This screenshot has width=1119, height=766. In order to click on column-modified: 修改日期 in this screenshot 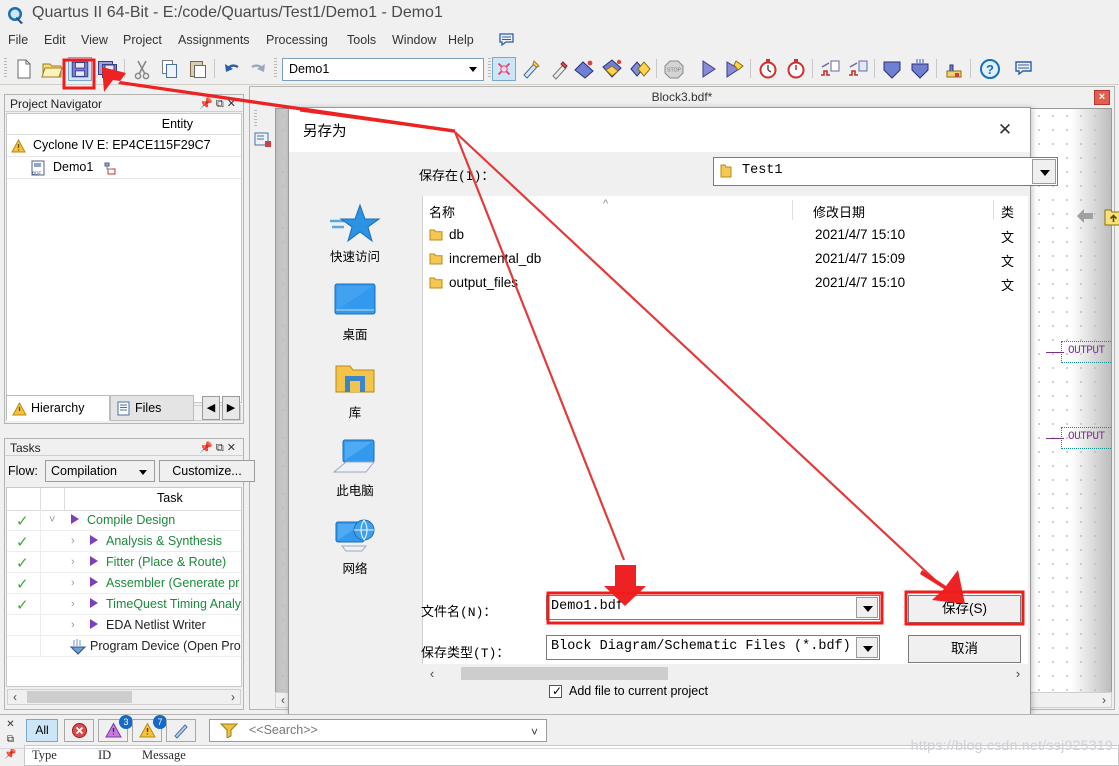, I will do `click(839, 211)`.